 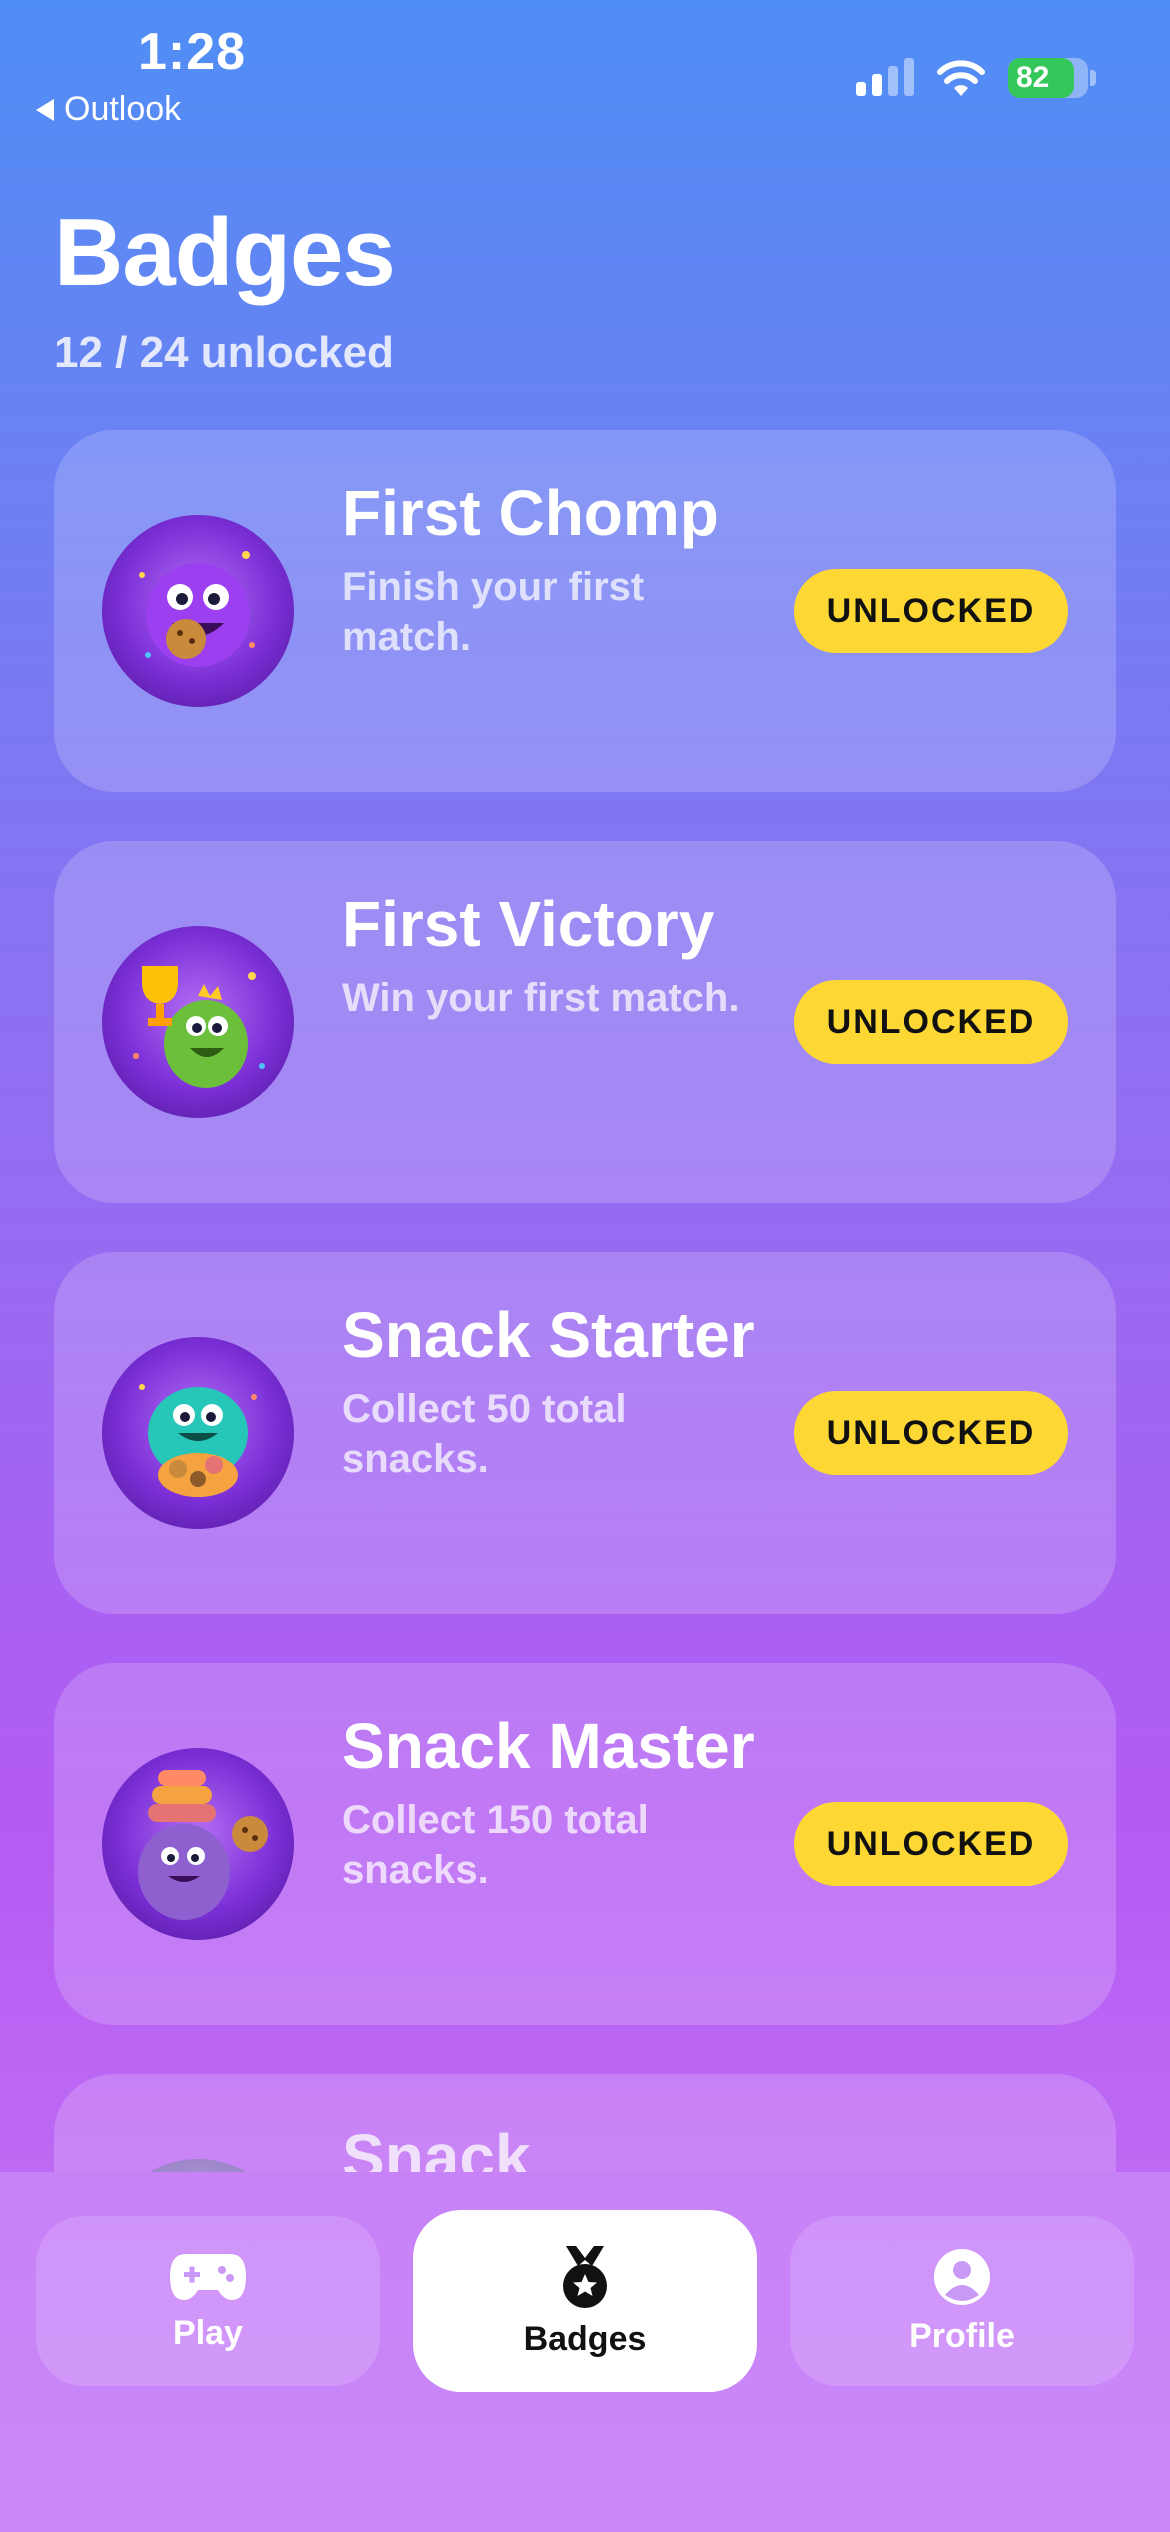 What do you see at coordinates (961, 78) in the screenshot?
I see `wifi-icon` at bounding box center [961, 78].